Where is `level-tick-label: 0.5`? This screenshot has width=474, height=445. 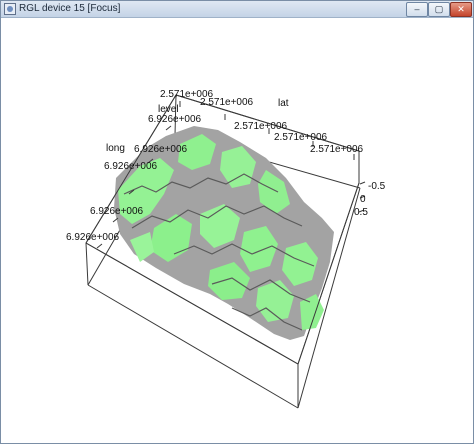 level-tick-label: 0.5 is located at coordinates (361, 212).